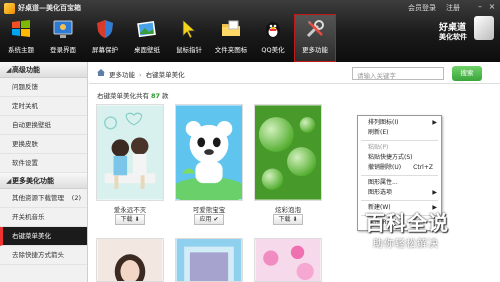 Image resolution: width=500 pixels, height=282 pixels. What do you see at coordinates (480, 7) in the screenshot?
I see `minimize-button: –` at bounding box center [480, 7].